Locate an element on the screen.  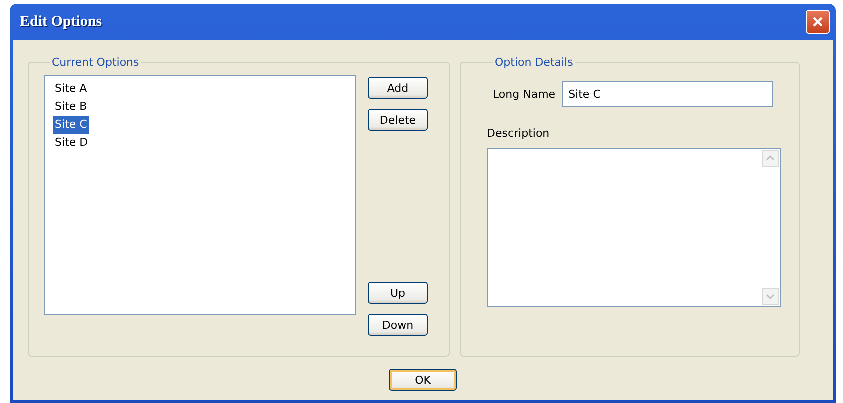
group-title: Option Details is located at coordinates (534, 62).